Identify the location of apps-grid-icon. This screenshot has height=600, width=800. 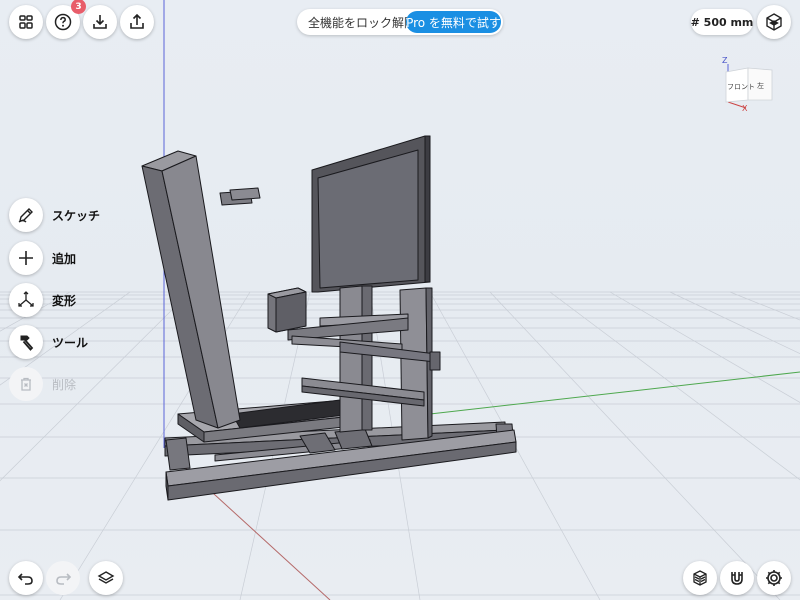
(26, 22).